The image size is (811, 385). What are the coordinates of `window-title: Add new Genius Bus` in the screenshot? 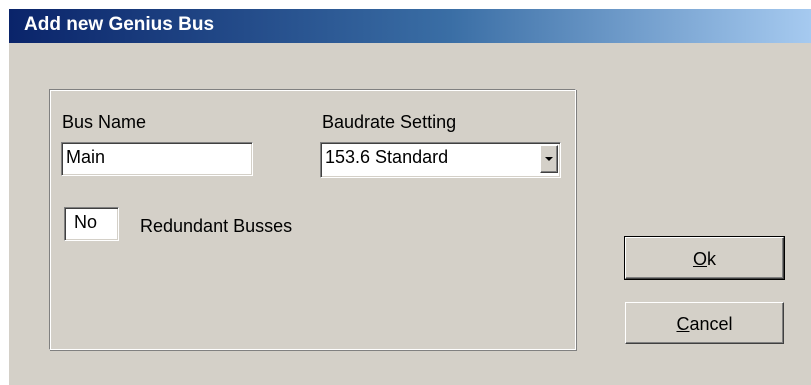 It's located at (119, 24).